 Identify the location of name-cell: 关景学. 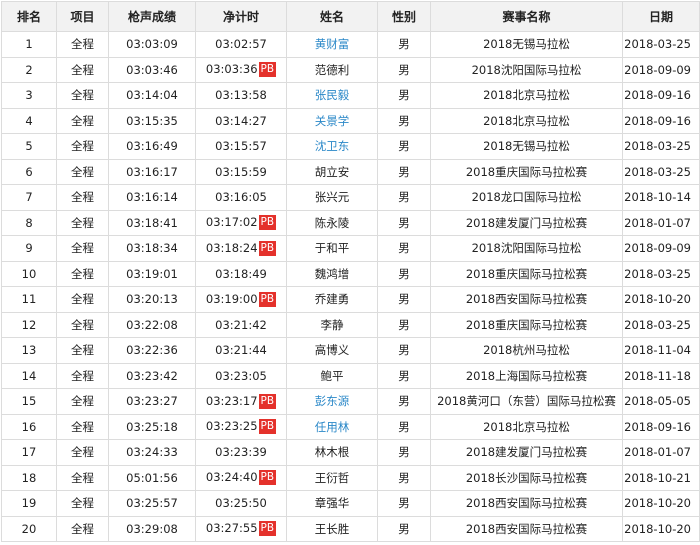
(332, 120).